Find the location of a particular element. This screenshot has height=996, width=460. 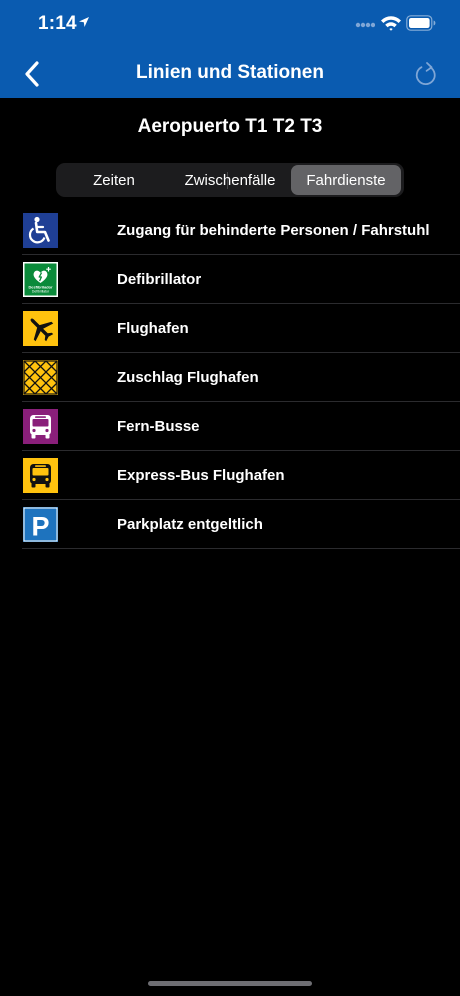

segment-zwischenfaelle: Zwischenfälle is located at coordinates (230, 180).